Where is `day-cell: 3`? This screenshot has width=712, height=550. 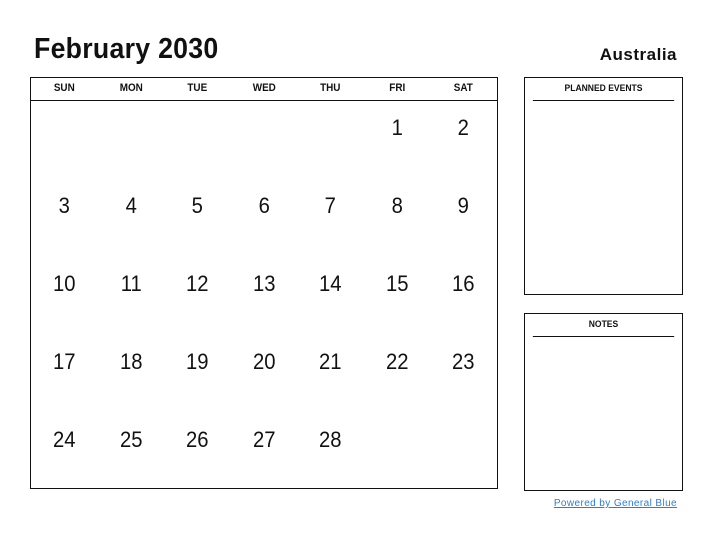 day-cell: 3 is located at coordinates (64, 205).